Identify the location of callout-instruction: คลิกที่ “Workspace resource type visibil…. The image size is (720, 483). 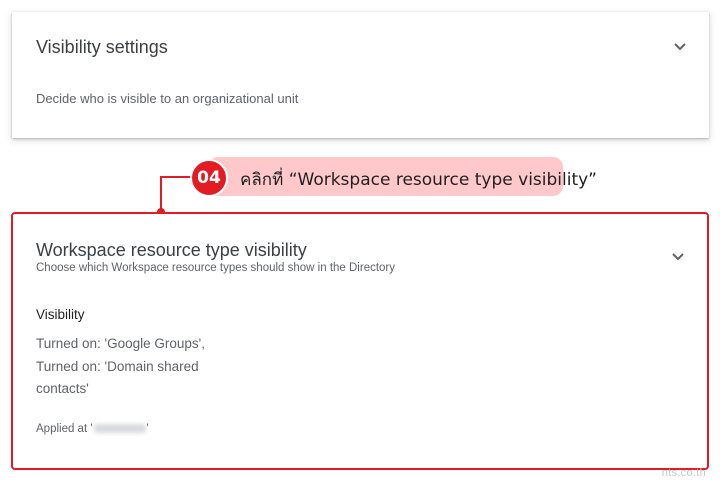
(418, 180).